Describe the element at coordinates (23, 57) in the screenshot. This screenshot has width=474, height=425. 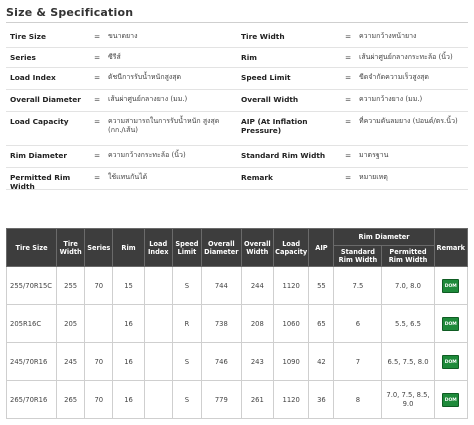
I see `spec-term: Series` at that location.